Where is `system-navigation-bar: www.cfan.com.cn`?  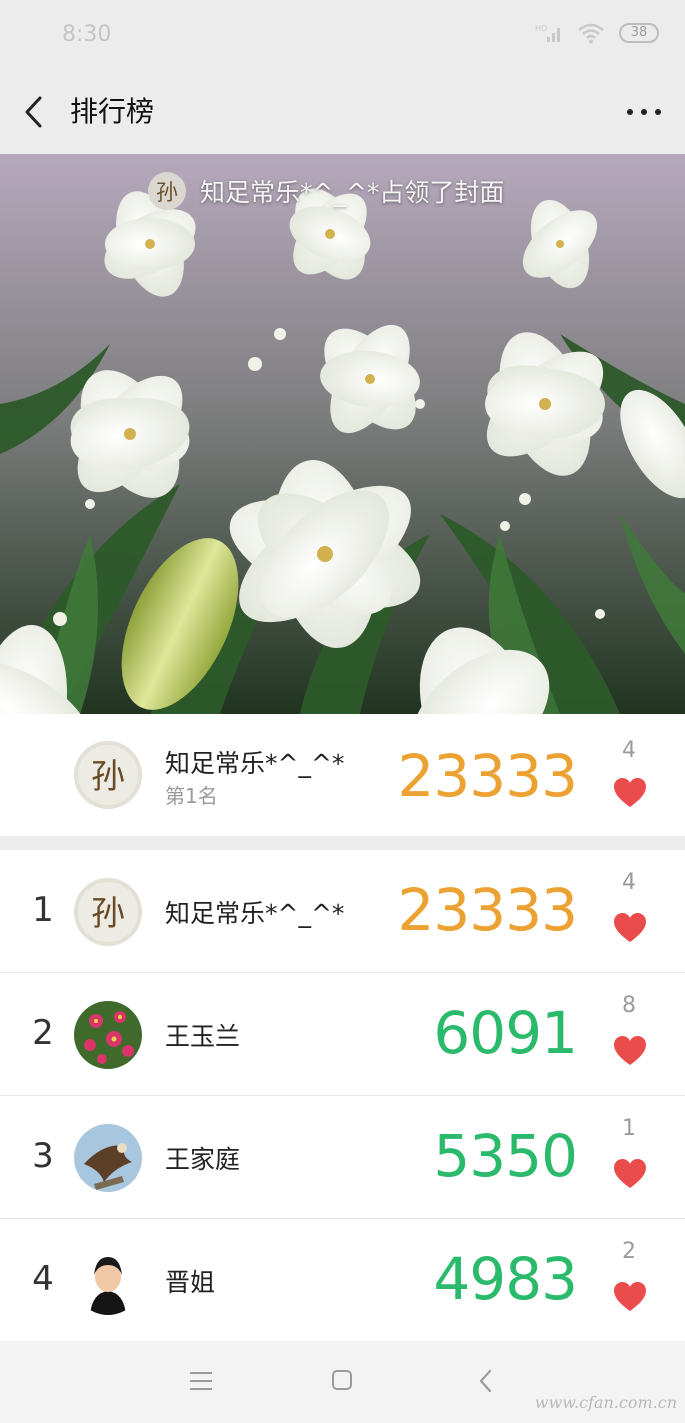 system-navigation-bar: www.cfan.com.cn is located at coordinates (342, 1382).